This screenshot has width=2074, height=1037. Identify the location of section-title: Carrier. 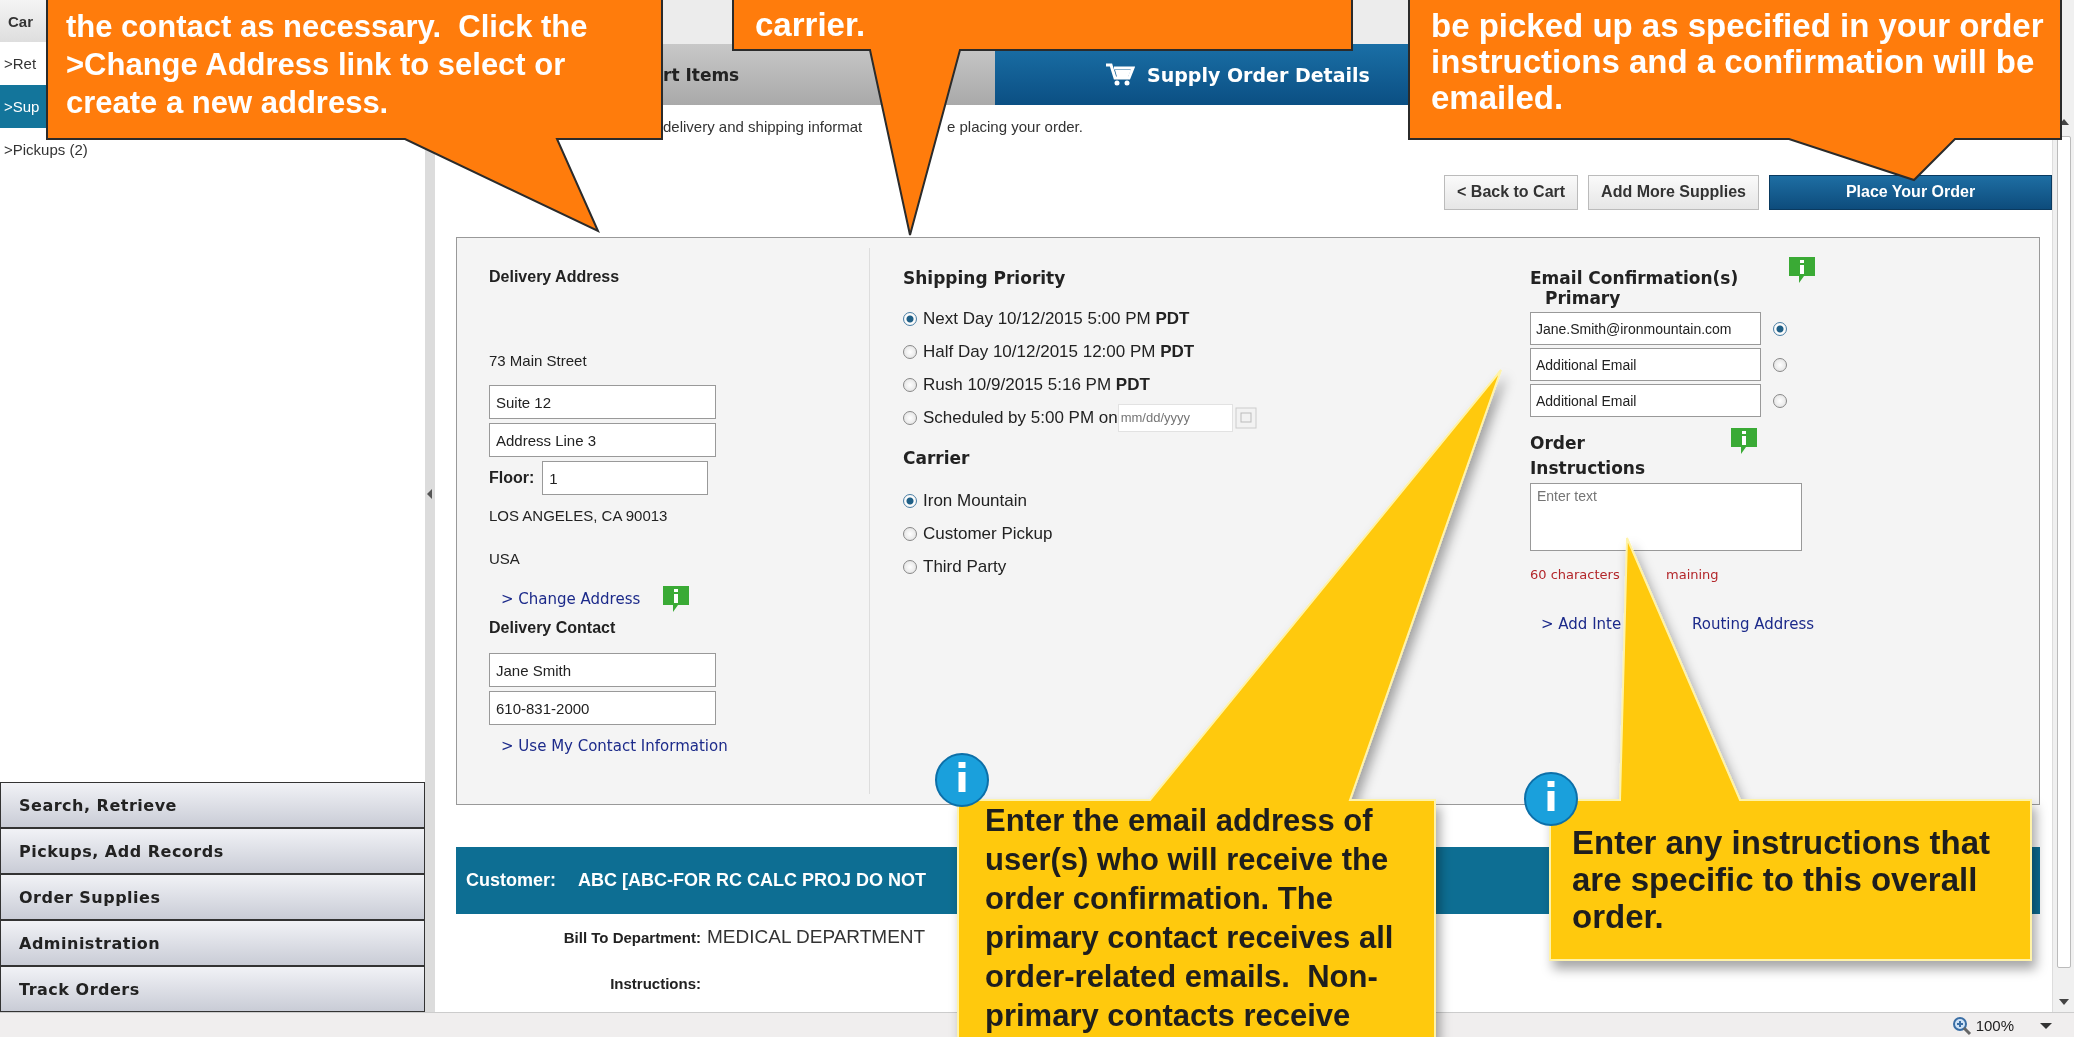
(937, 458).